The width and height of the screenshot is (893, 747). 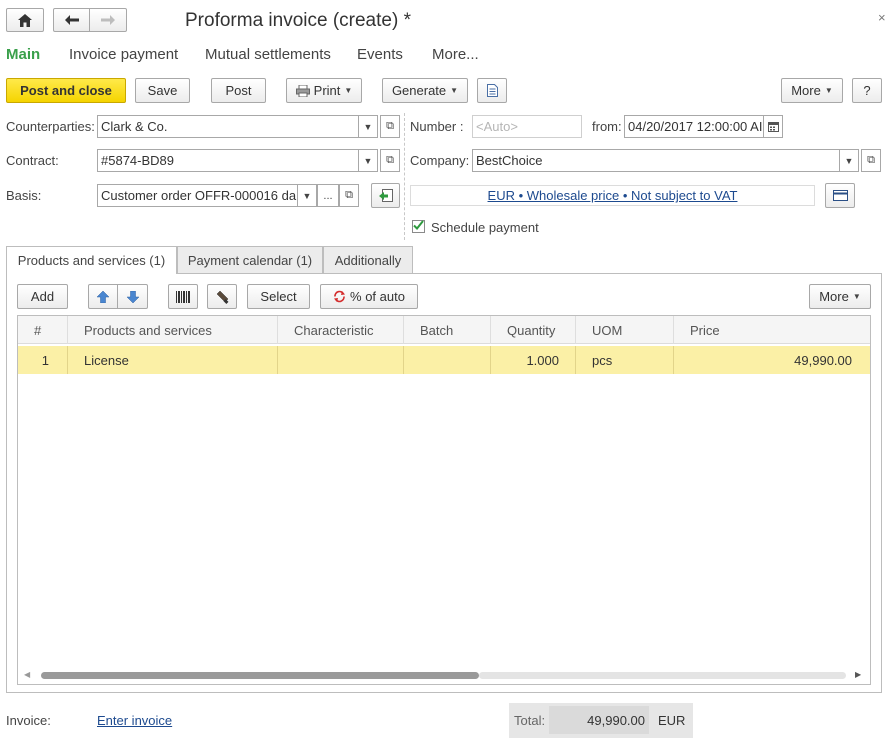 What do you see at coordinates (23, 54) in the screenshot?
I see `nav-tab-main: Main` at bounding box center [23, 54].